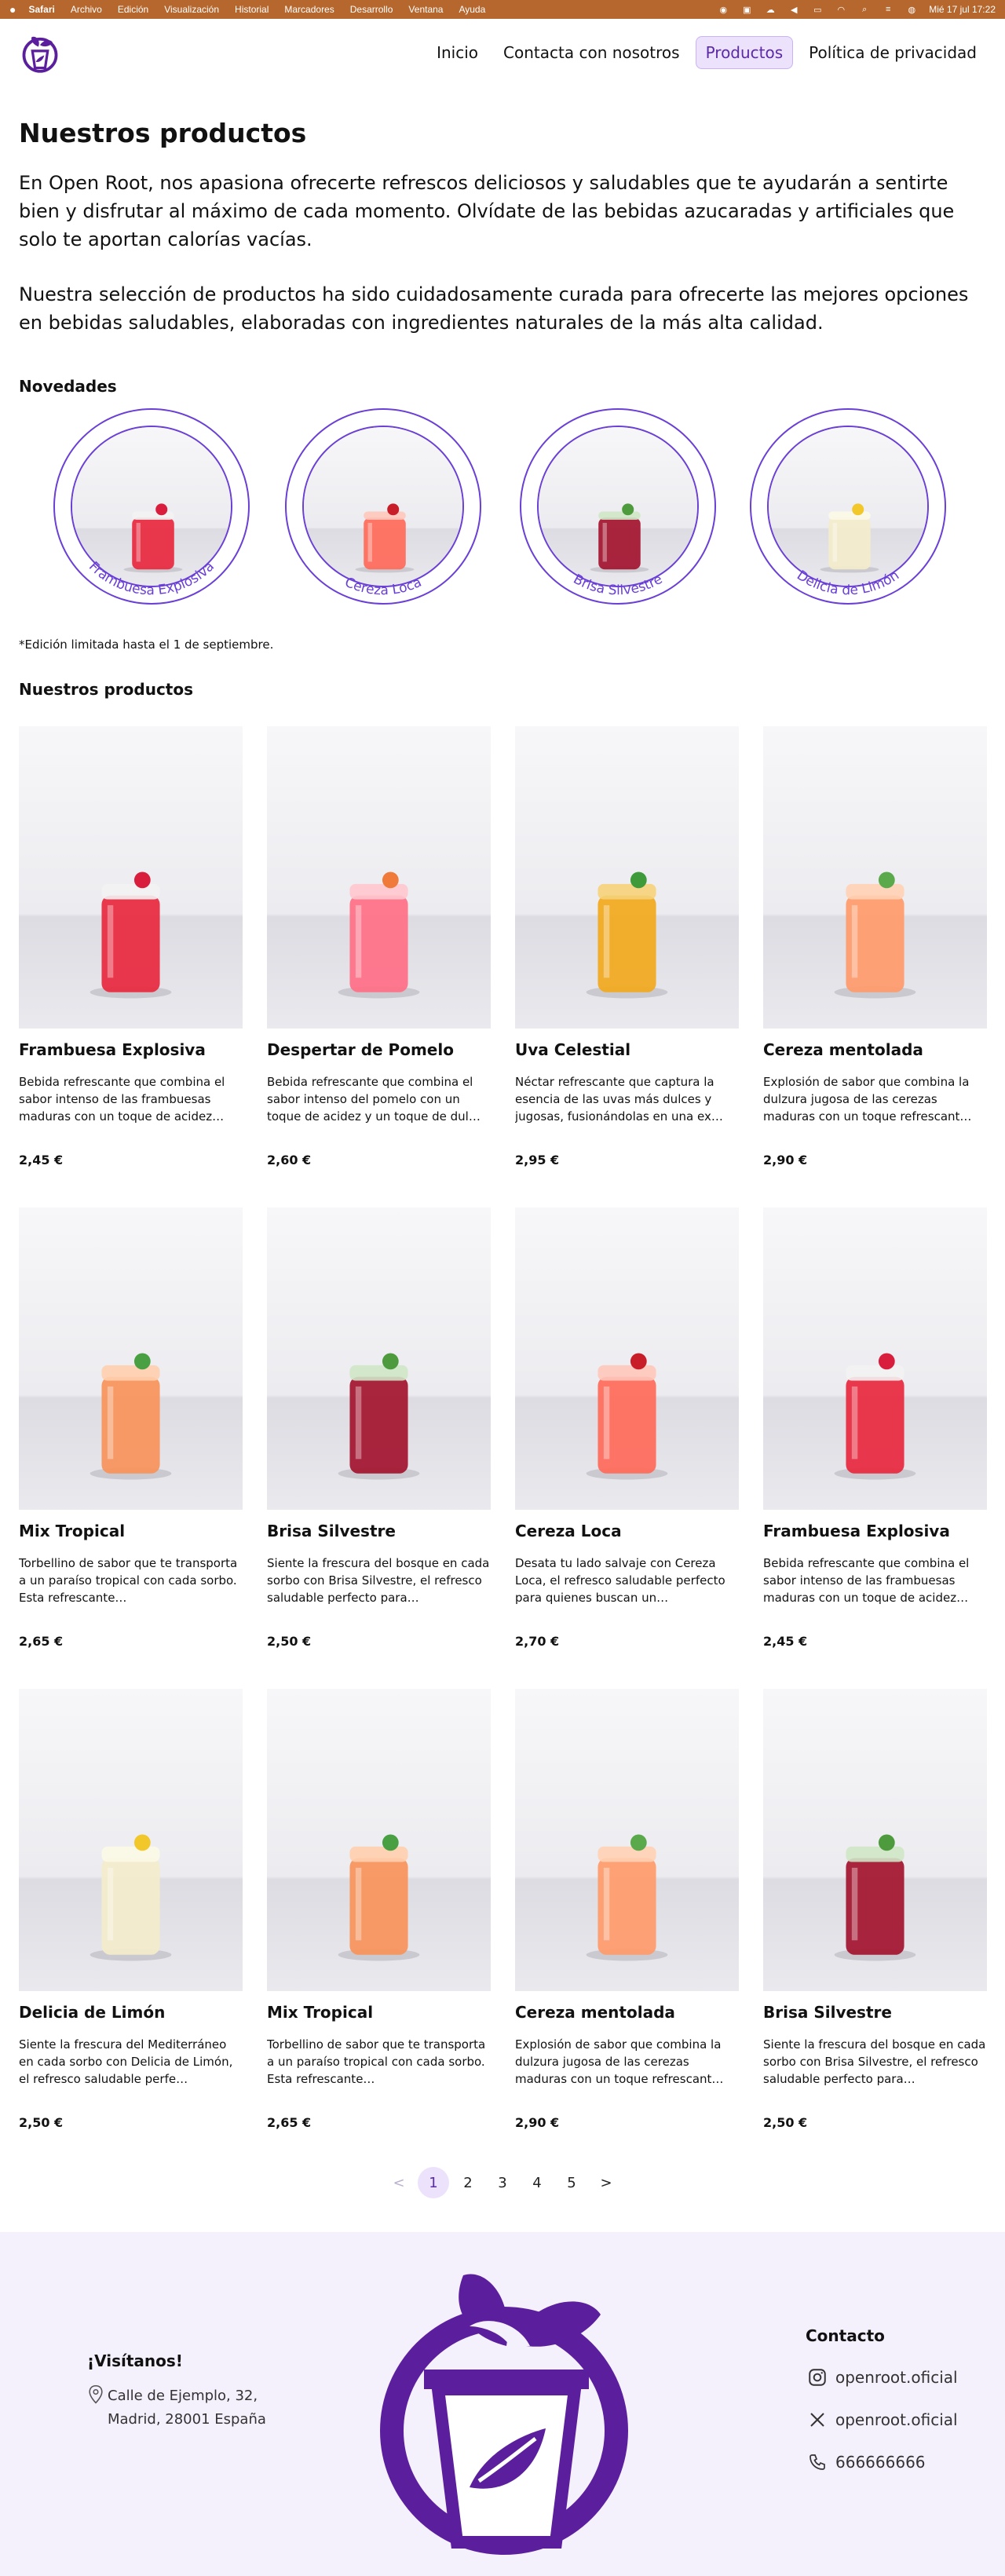  I want to click on menu-app: Safari, so click(41, 9).